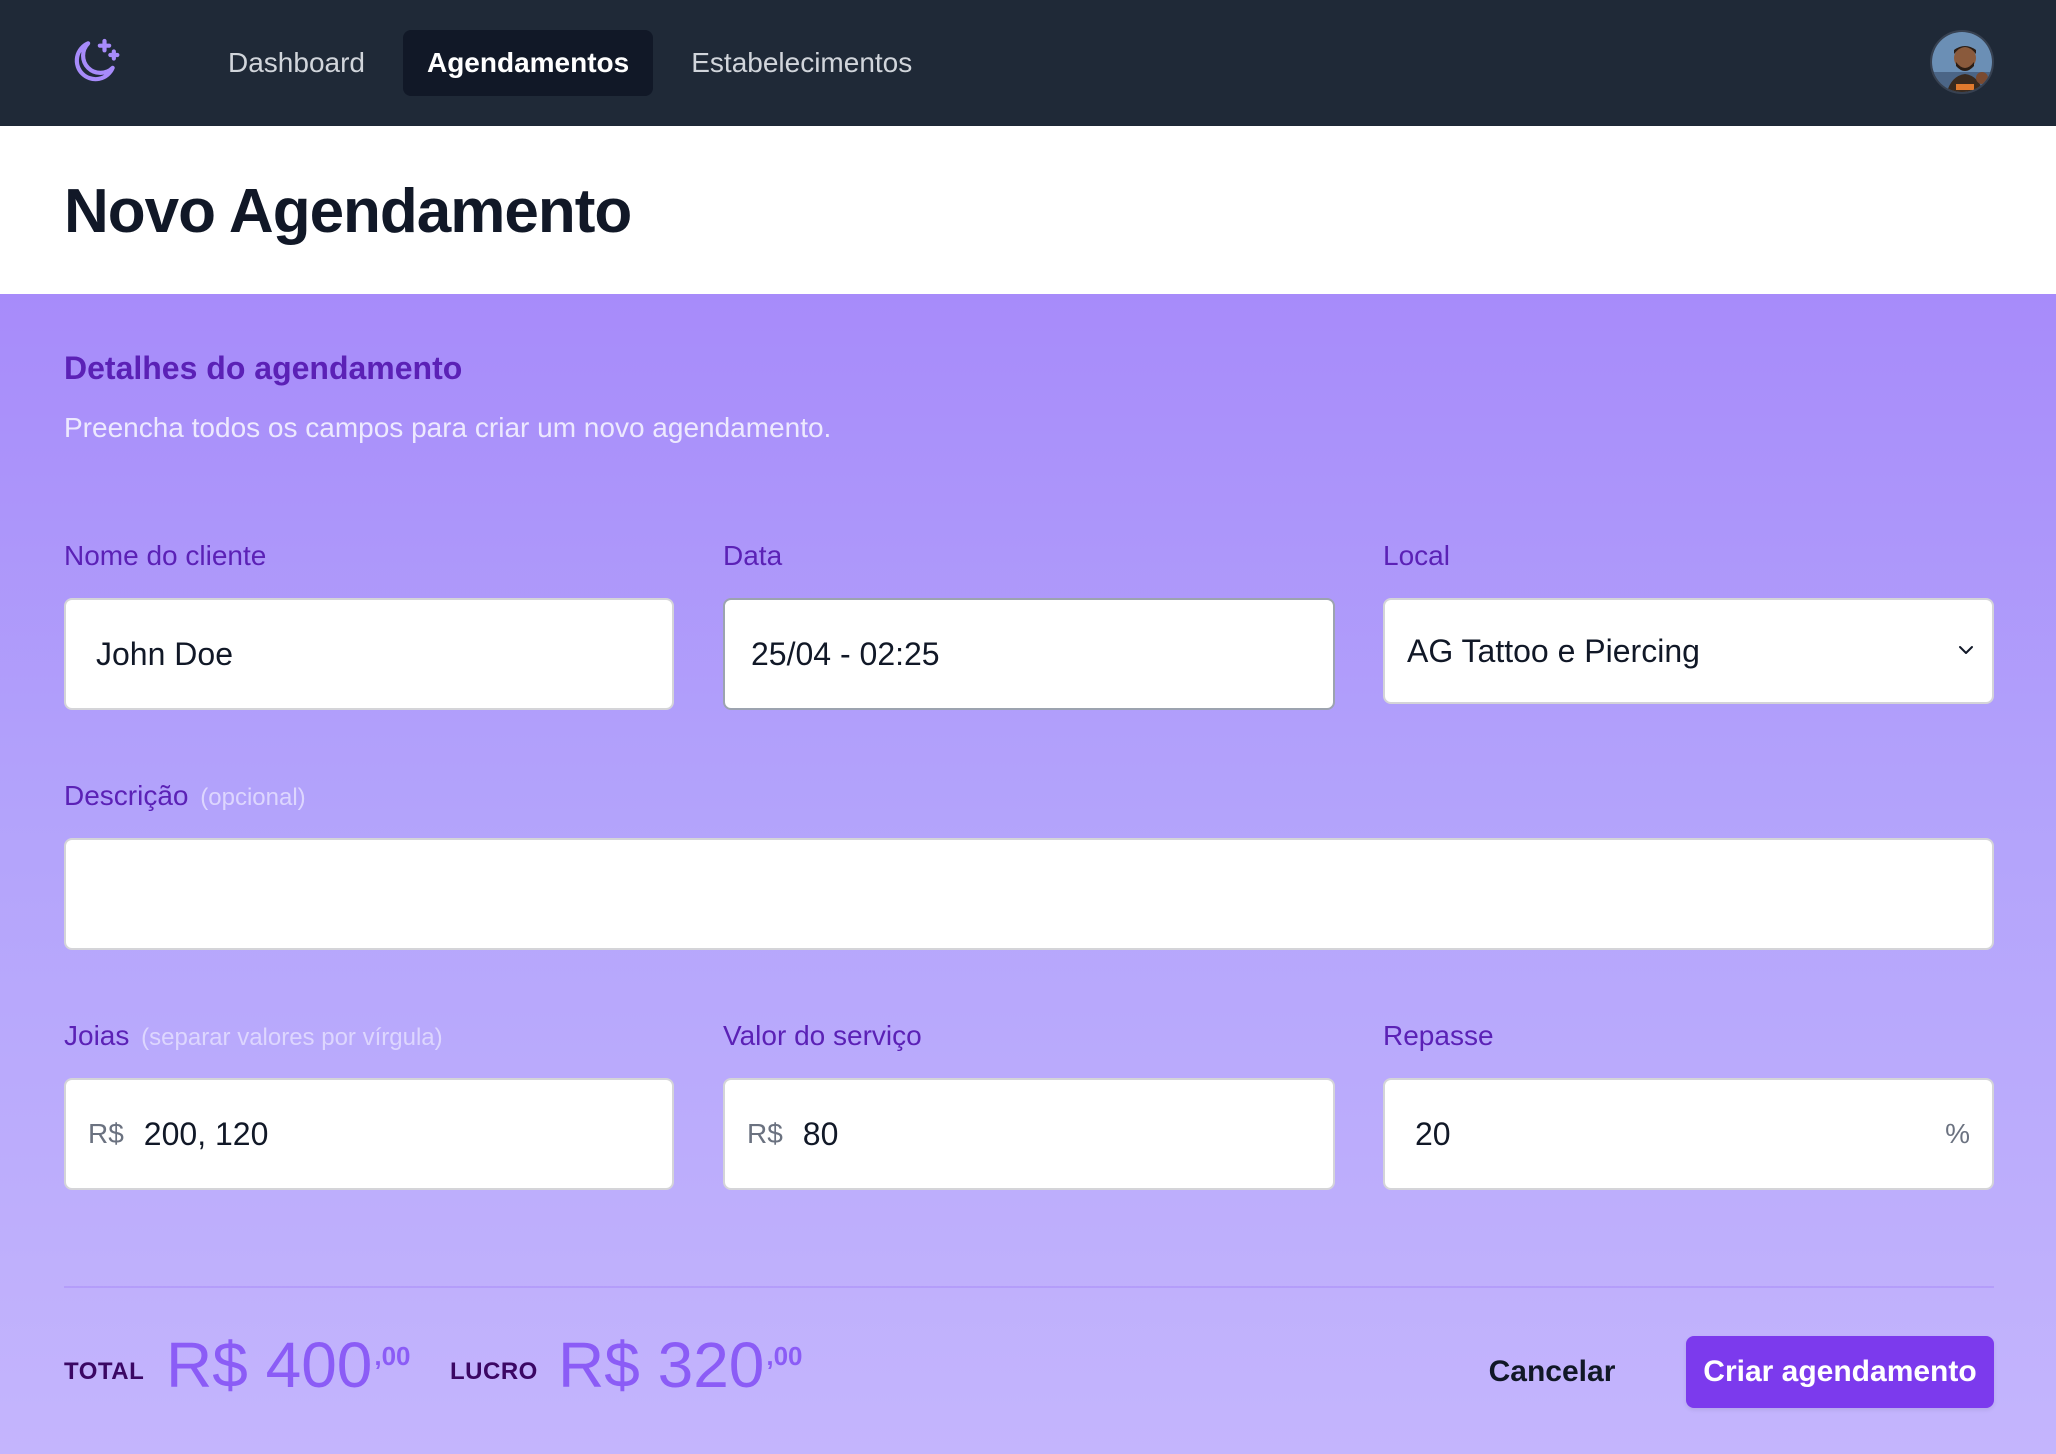  I want to click on repasse-input, so click(1680, 1134).